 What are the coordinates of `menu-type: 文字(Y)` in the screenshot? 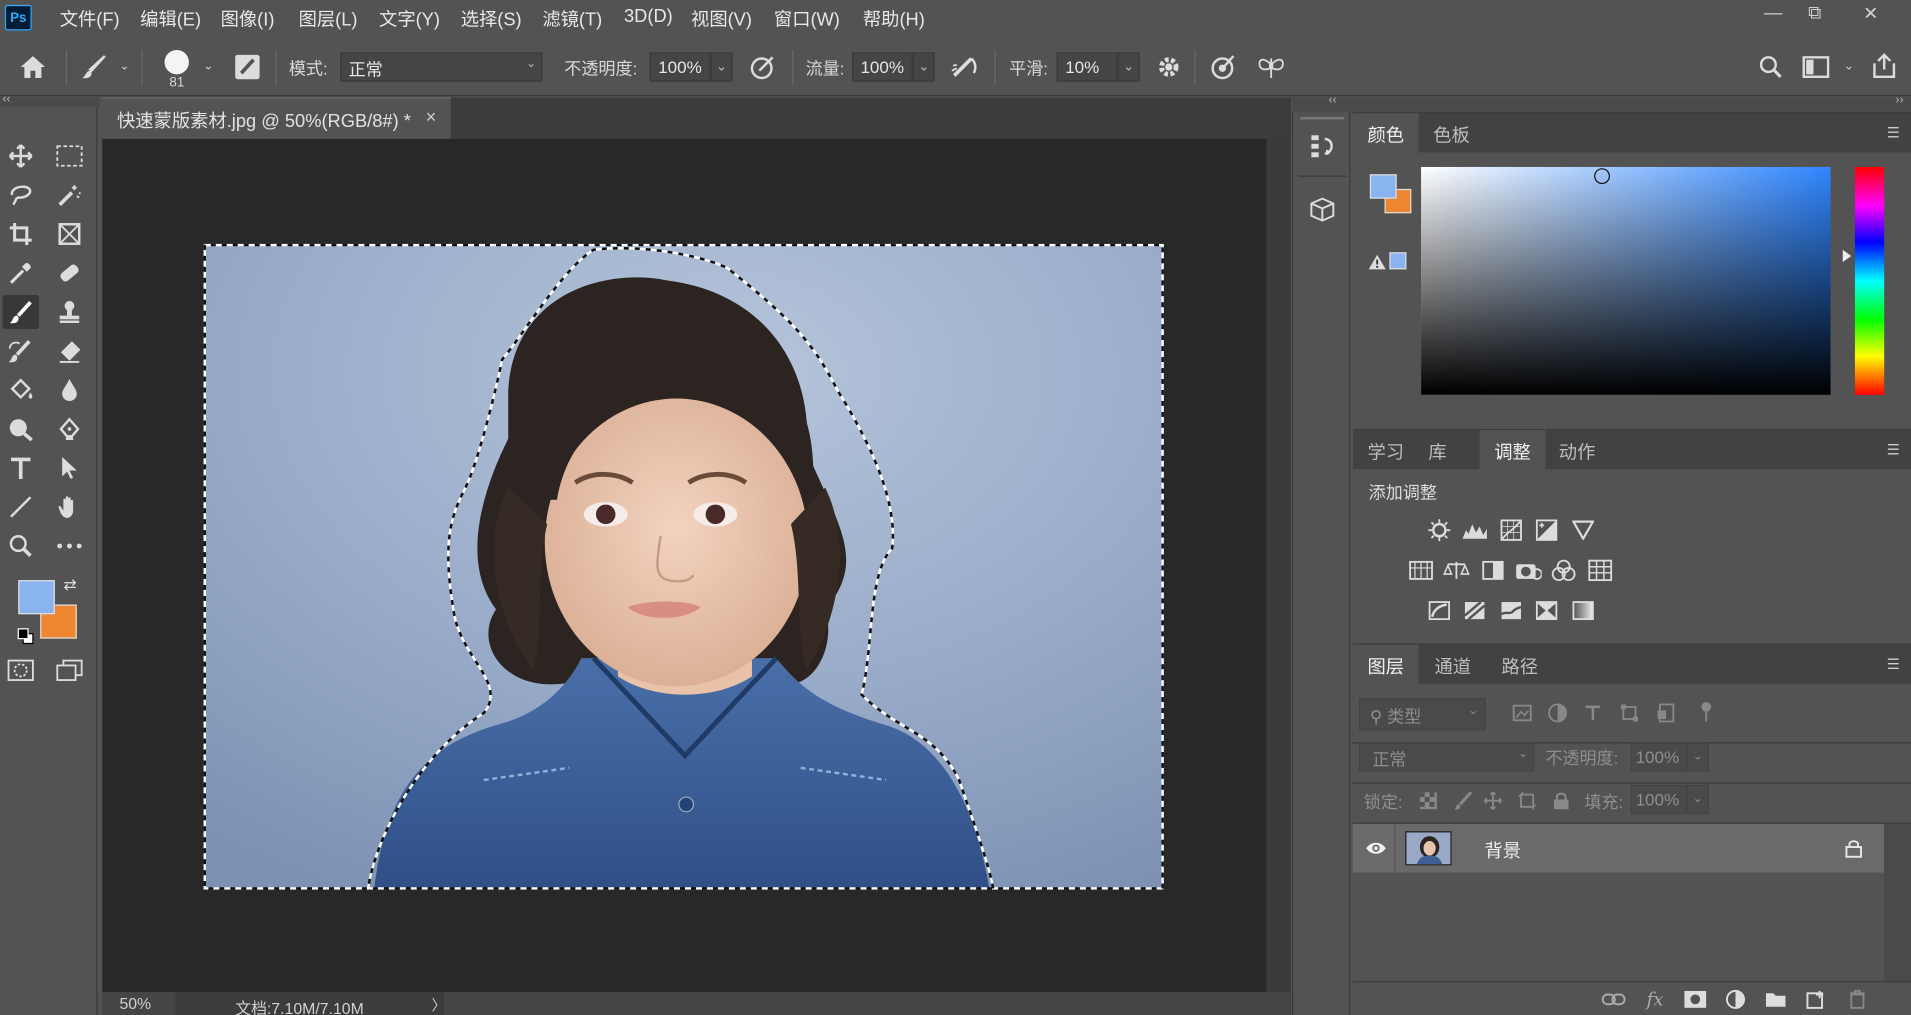 It's located at (409, 19).